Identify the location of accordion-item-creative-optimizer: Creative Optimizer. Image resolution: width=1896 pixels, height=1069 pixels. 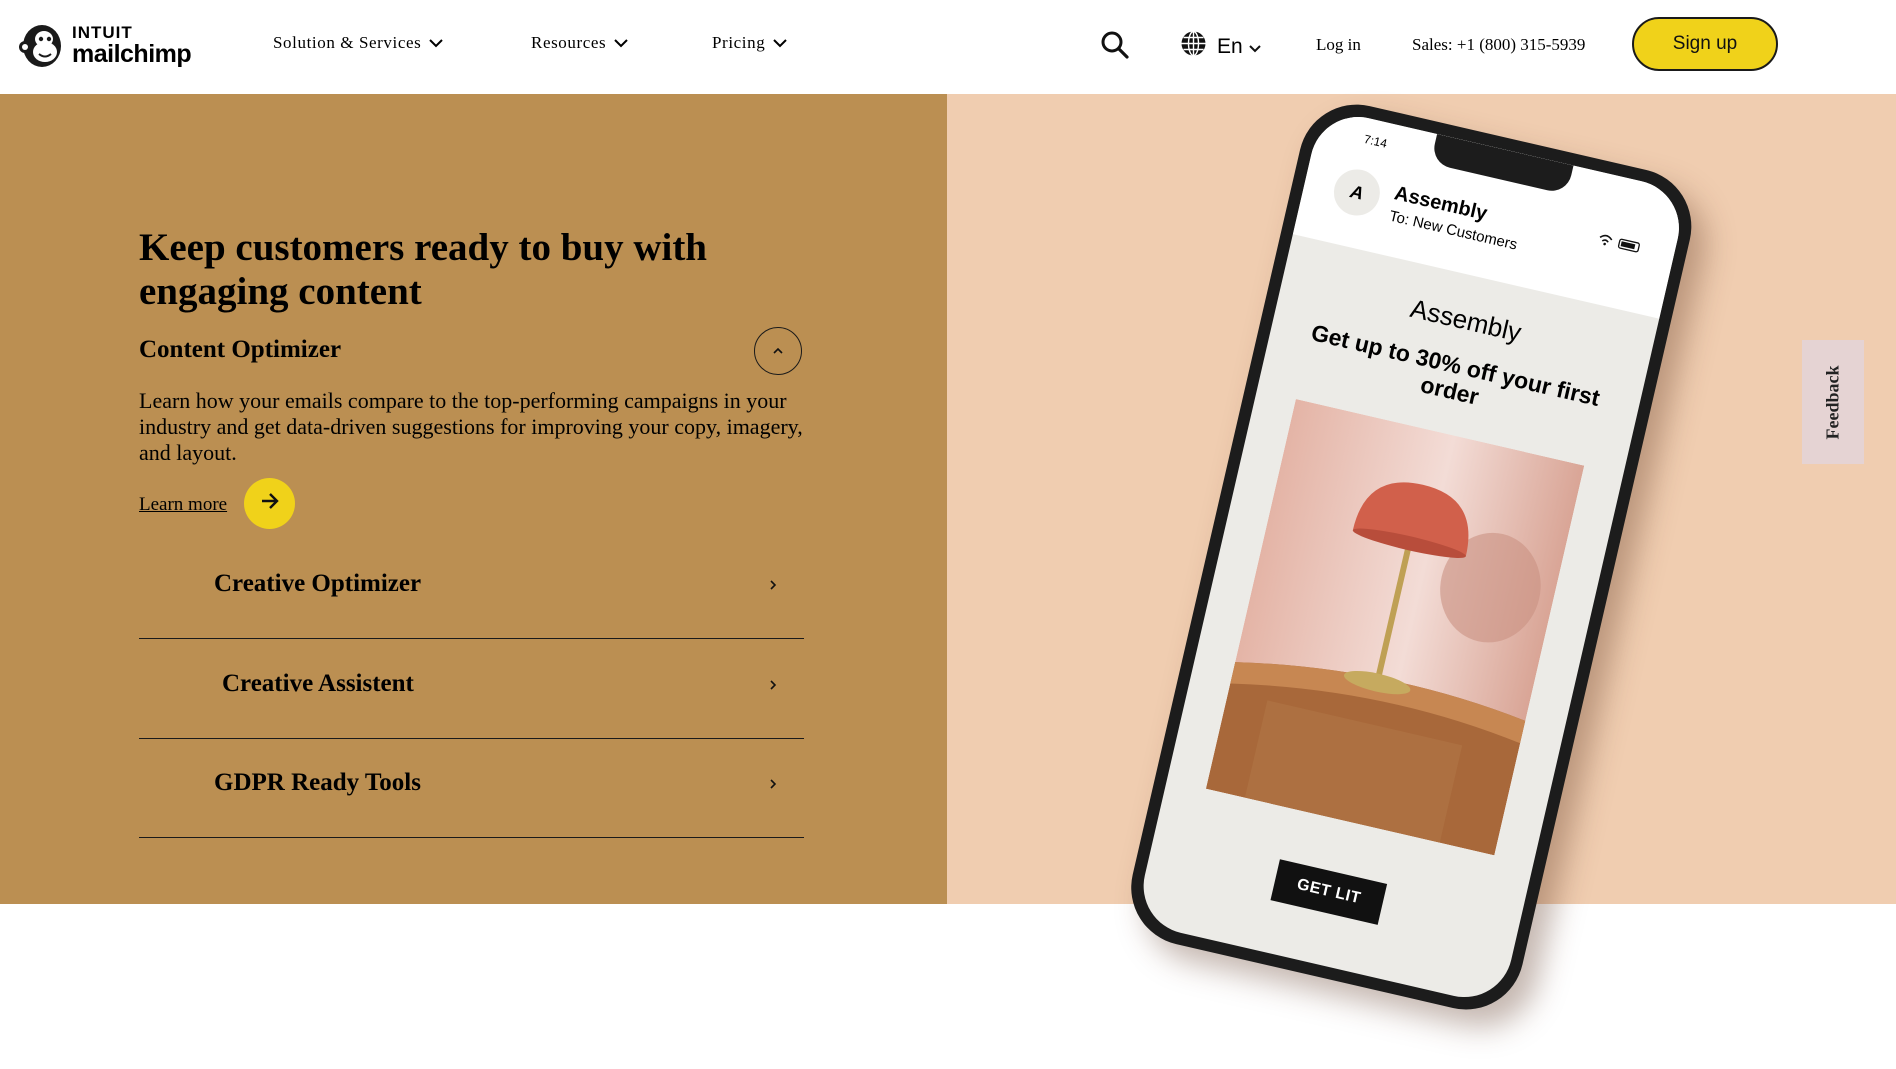
(471, 589).